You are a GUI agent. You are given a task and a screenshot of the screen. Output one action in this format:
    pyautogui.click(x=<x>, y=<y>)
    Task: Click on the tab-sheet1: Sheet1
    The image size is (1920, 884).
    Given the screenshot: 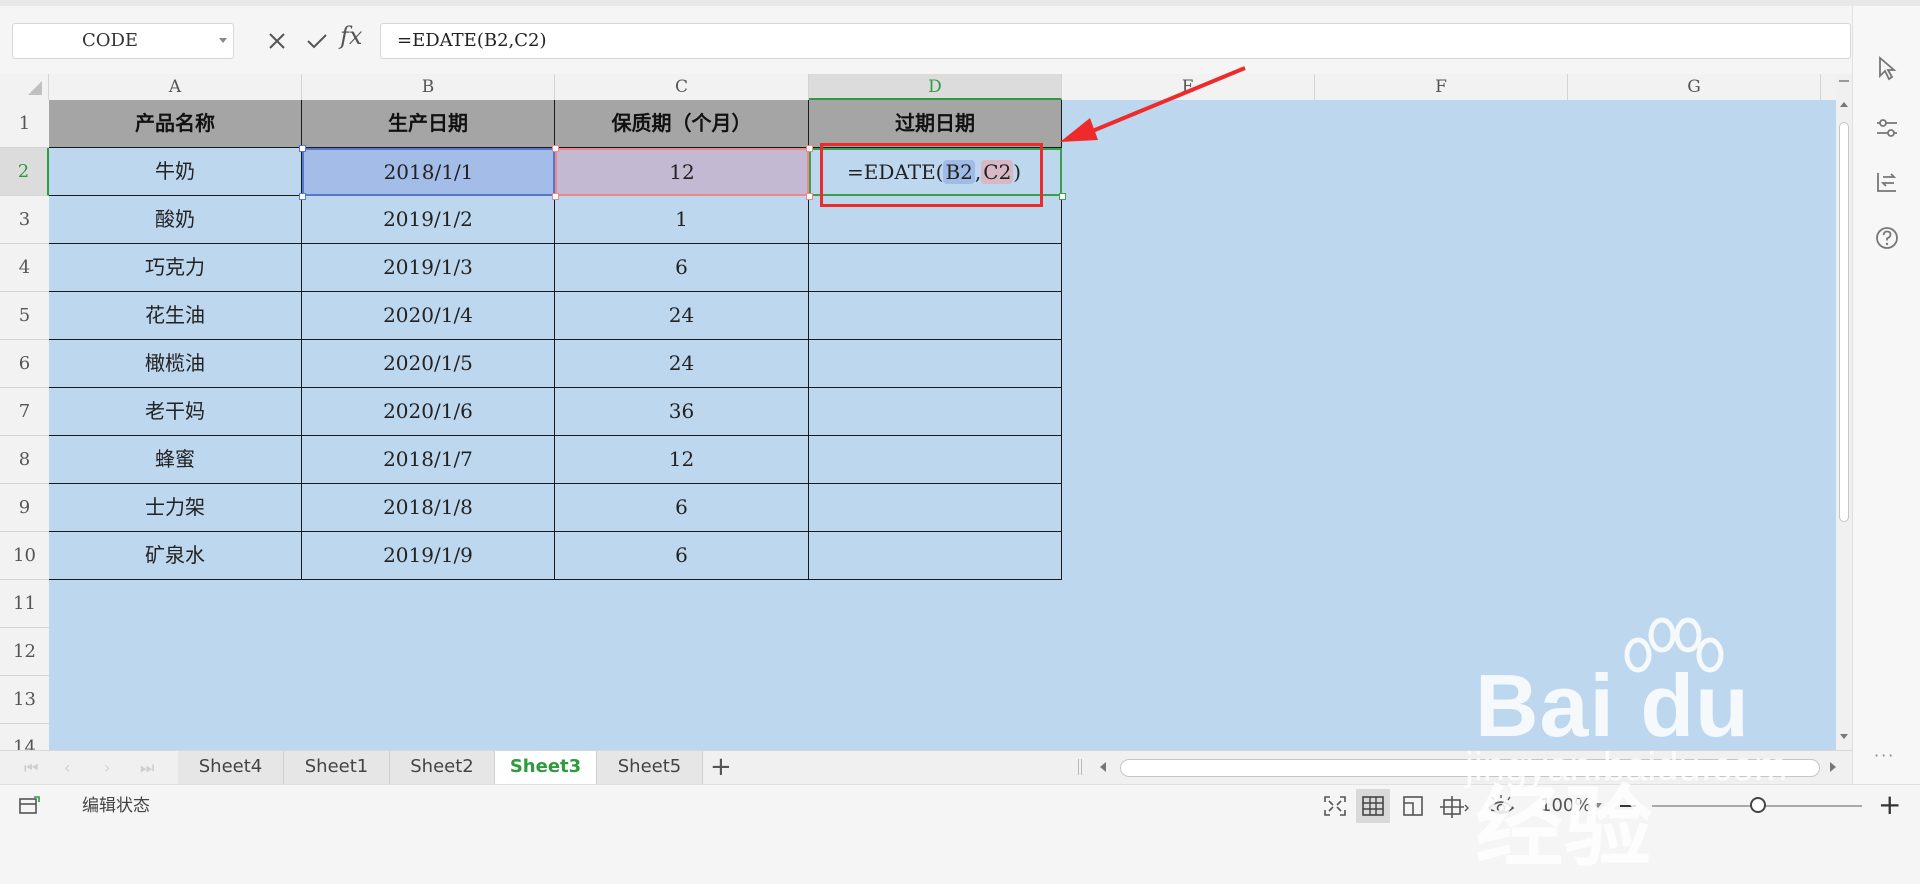 What is the action you would take?
    pyautogui.click(x=337, y=767)
    